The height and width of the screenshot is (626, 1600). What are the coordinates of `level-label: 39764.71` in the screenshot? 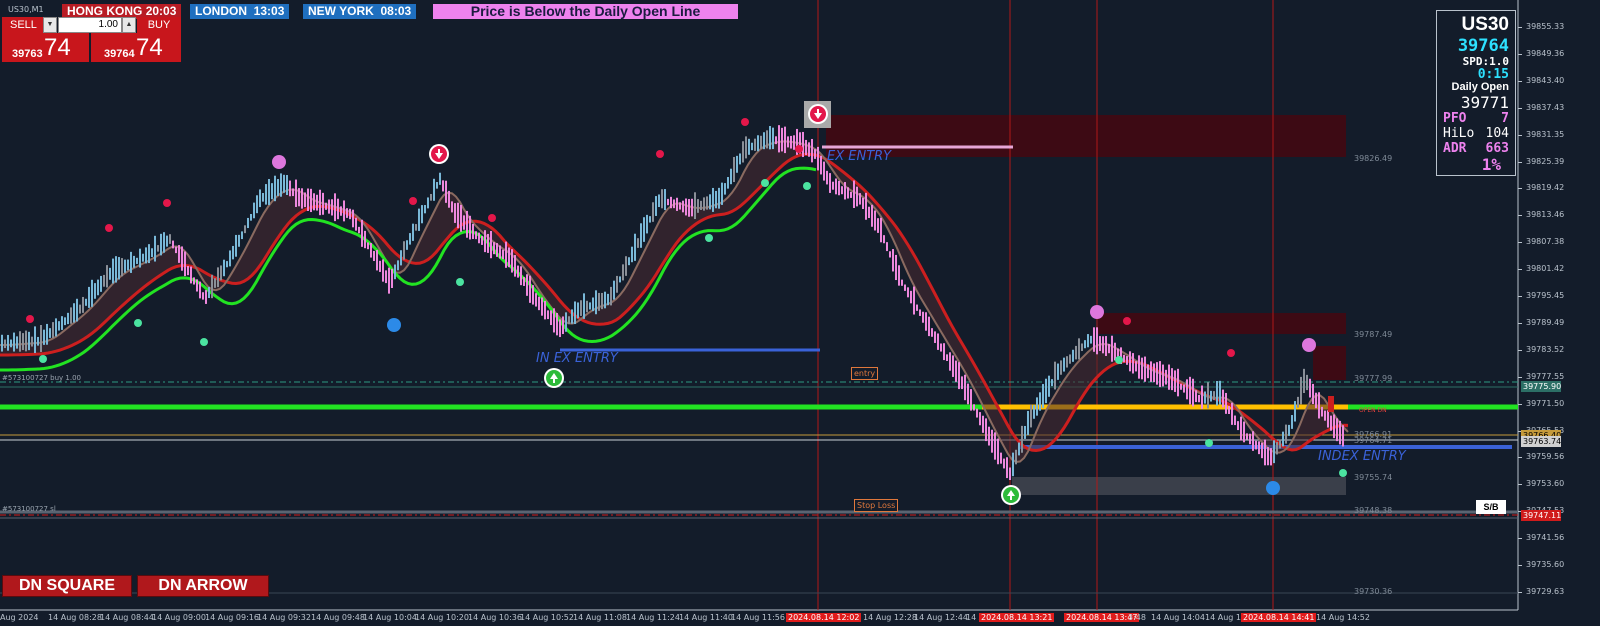 It's located at (1373, 440).